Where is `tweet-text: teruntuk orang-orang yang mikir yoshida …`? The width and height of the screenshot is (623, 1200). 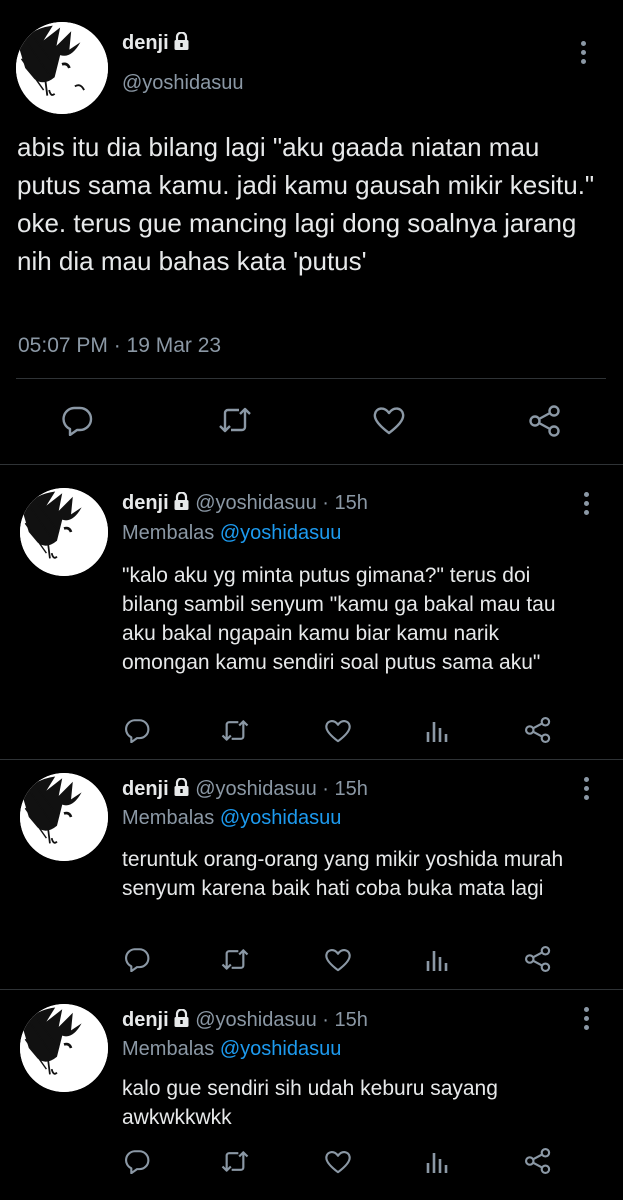
tweet-text: teruntuk orang-orang yang mikir yoshida … is located at coordinates (343, 874).